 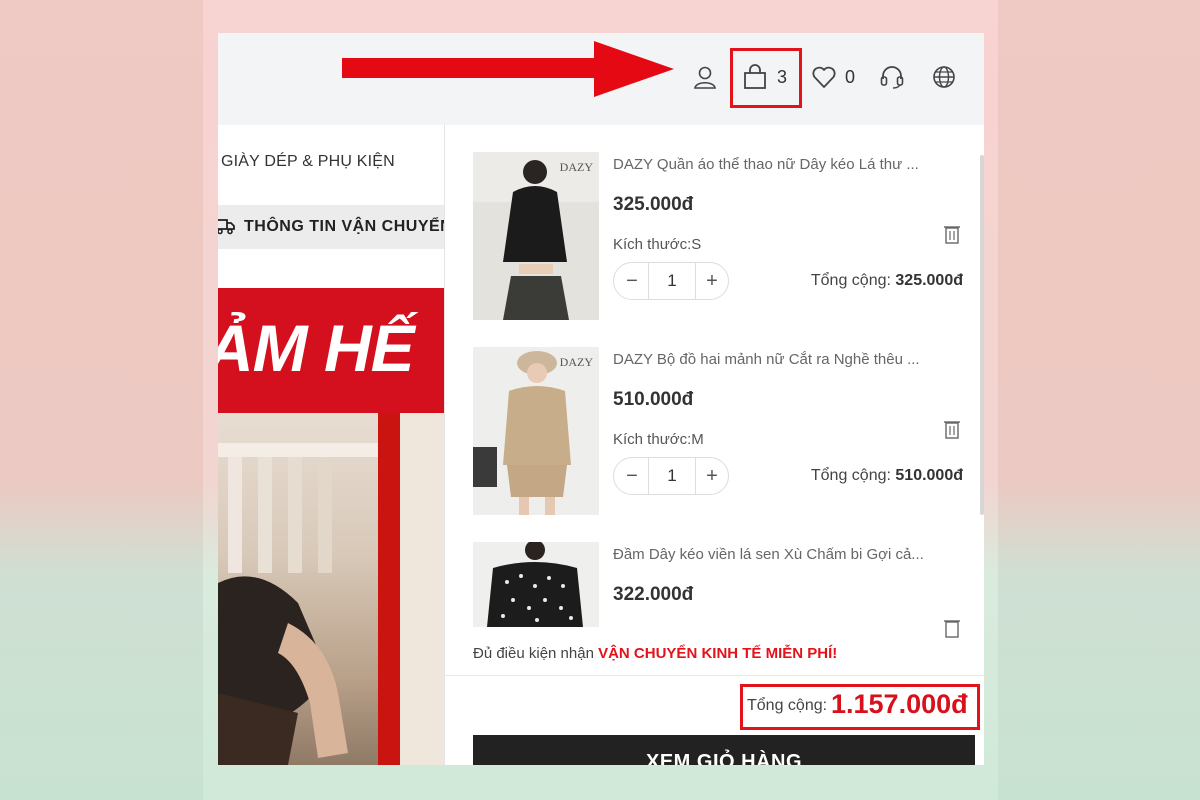 What do you see at coordinates (657, 244) in the screenshot?
I see `product-size: Kích thước:S` at bounding box center [657, 244].